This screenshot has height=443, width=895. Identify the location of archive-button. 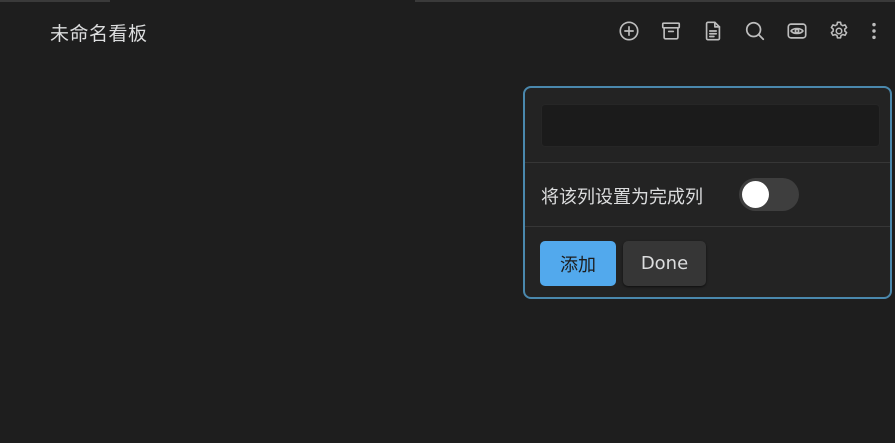
(671, 31).